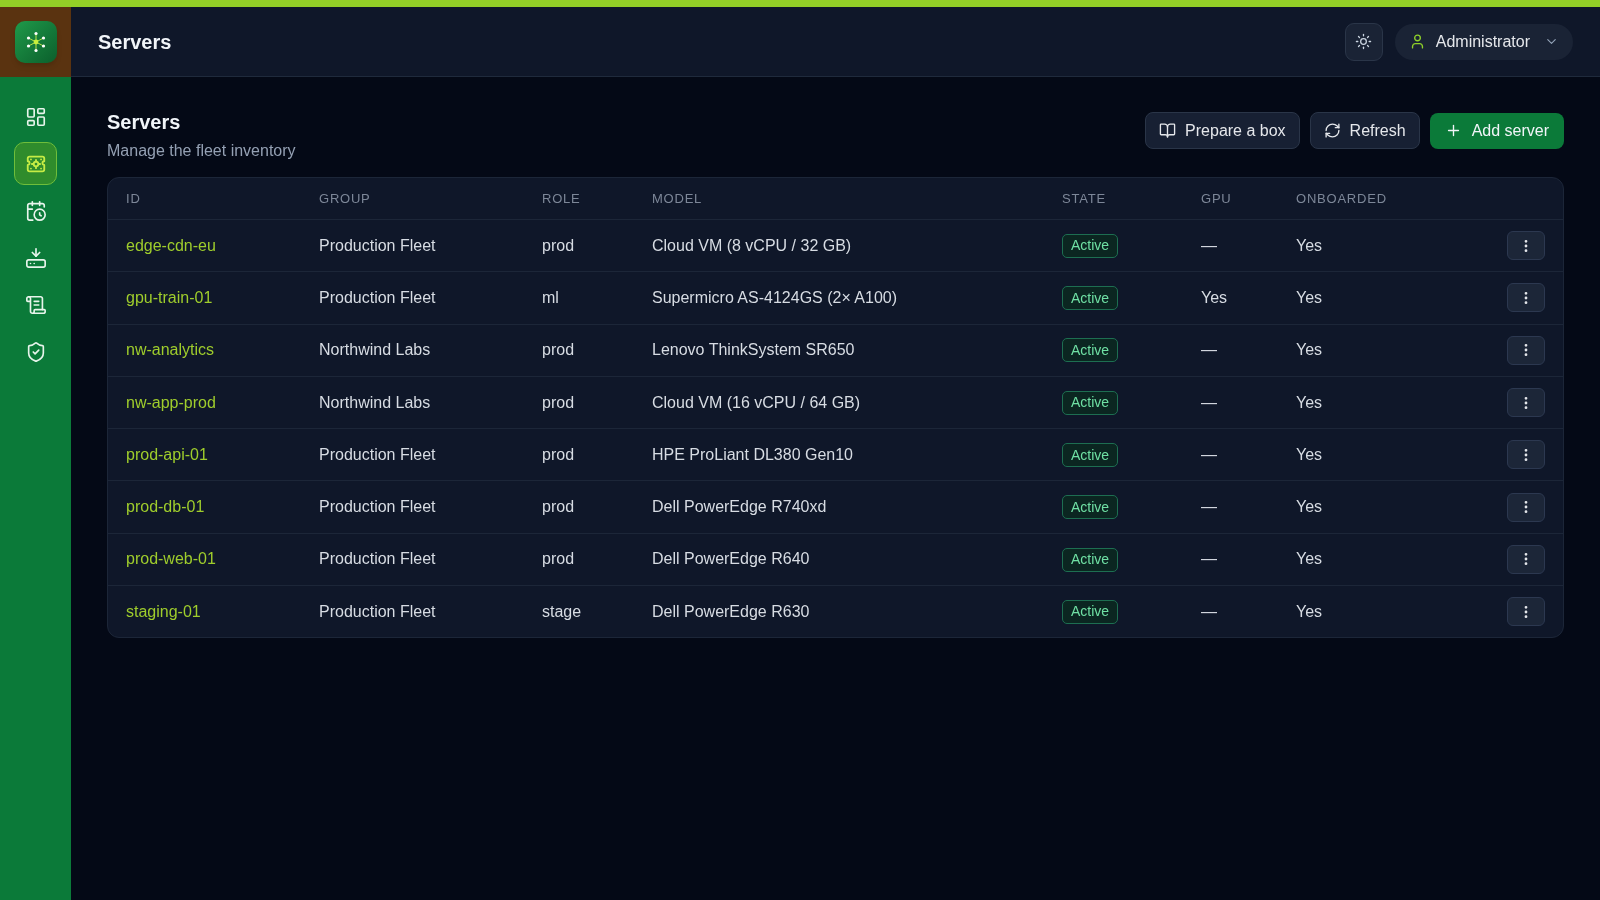 Image resolution: width=1600 pixels, height=900 pixels. What do you see at coordinates (133, 198) in the screenshot?
I see `column-header: ID` at bounding box center [133, 198].